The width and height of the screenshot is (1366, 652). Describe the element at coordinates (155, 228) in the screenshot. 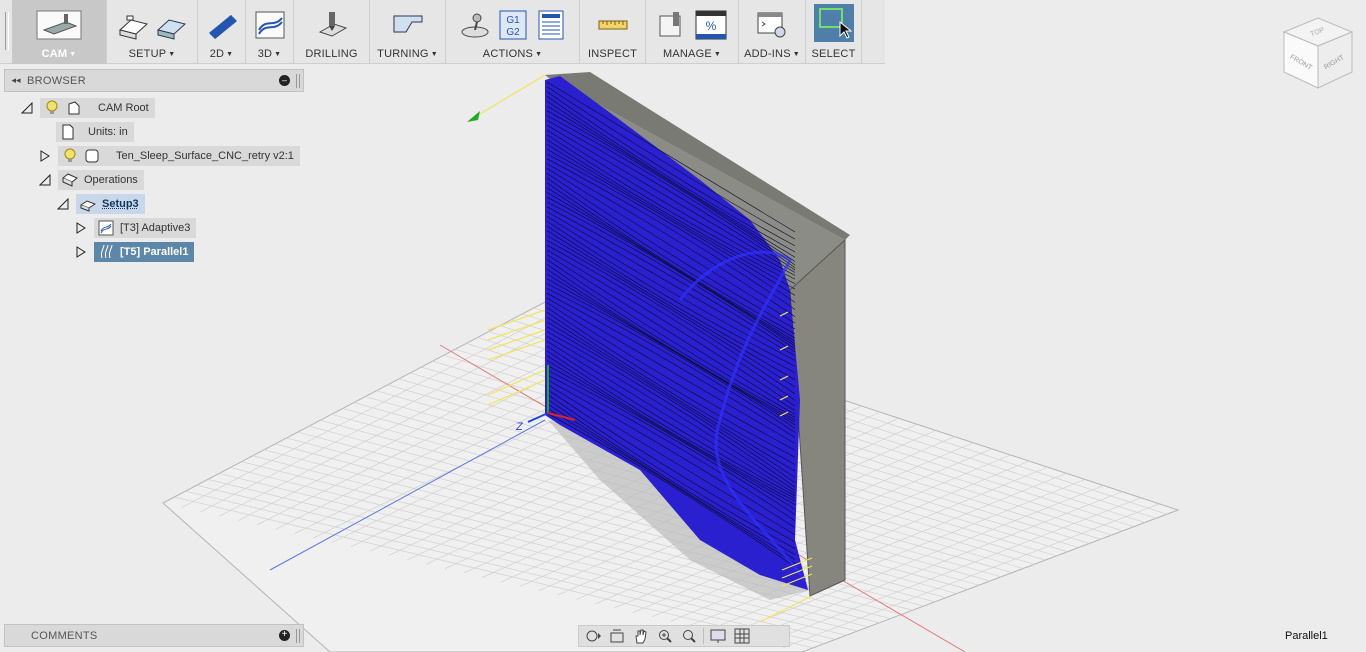

I see `tree-label: [T3] Adaptive3` at that location.